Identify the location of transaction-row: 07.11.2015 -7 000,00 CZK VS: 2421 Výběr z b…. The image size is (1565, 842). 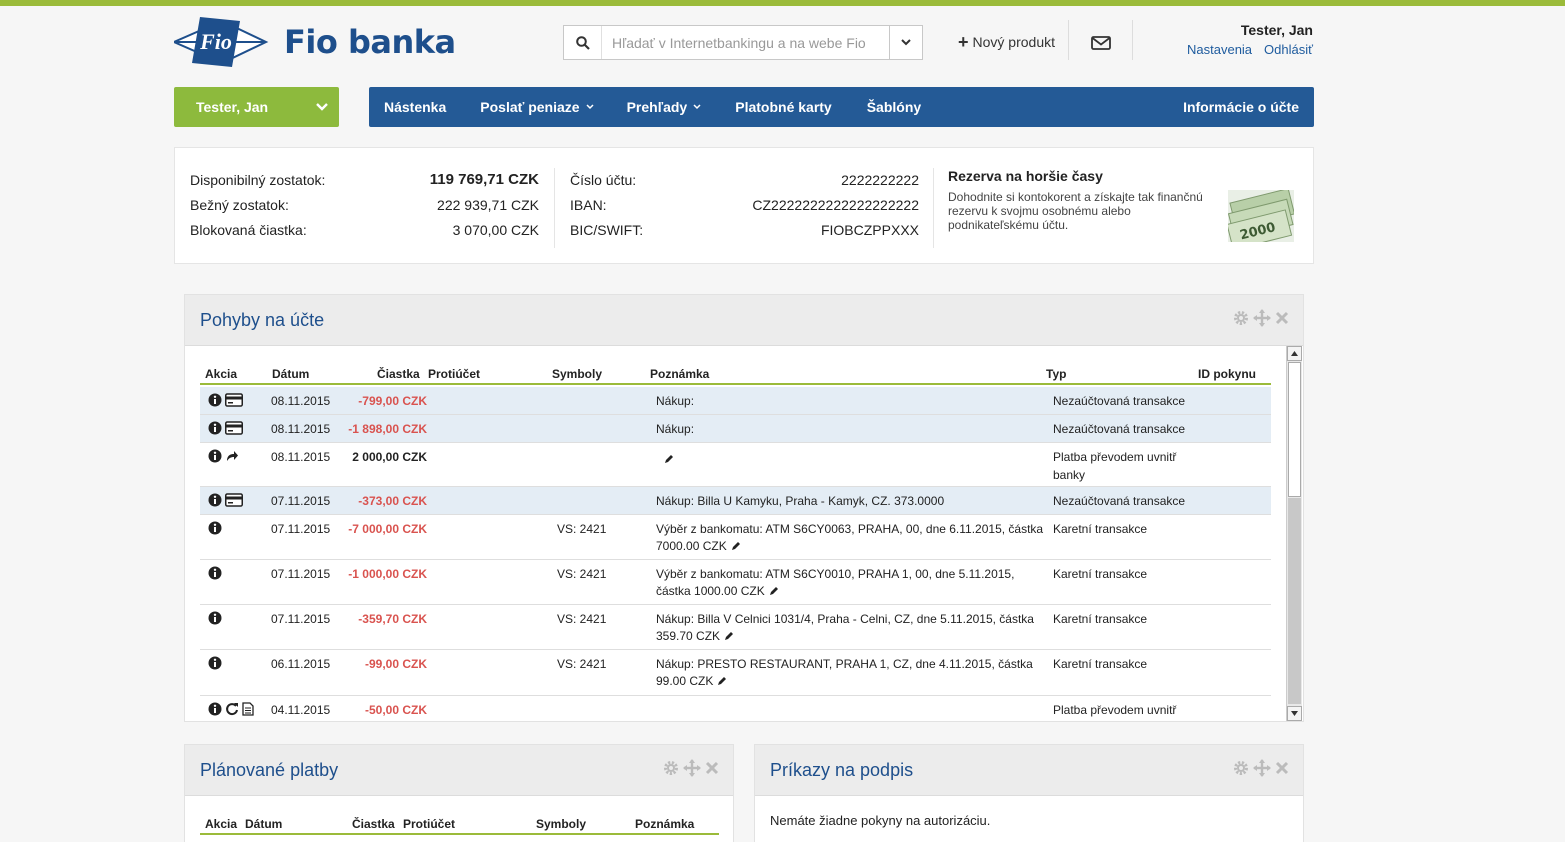
(735, 537).